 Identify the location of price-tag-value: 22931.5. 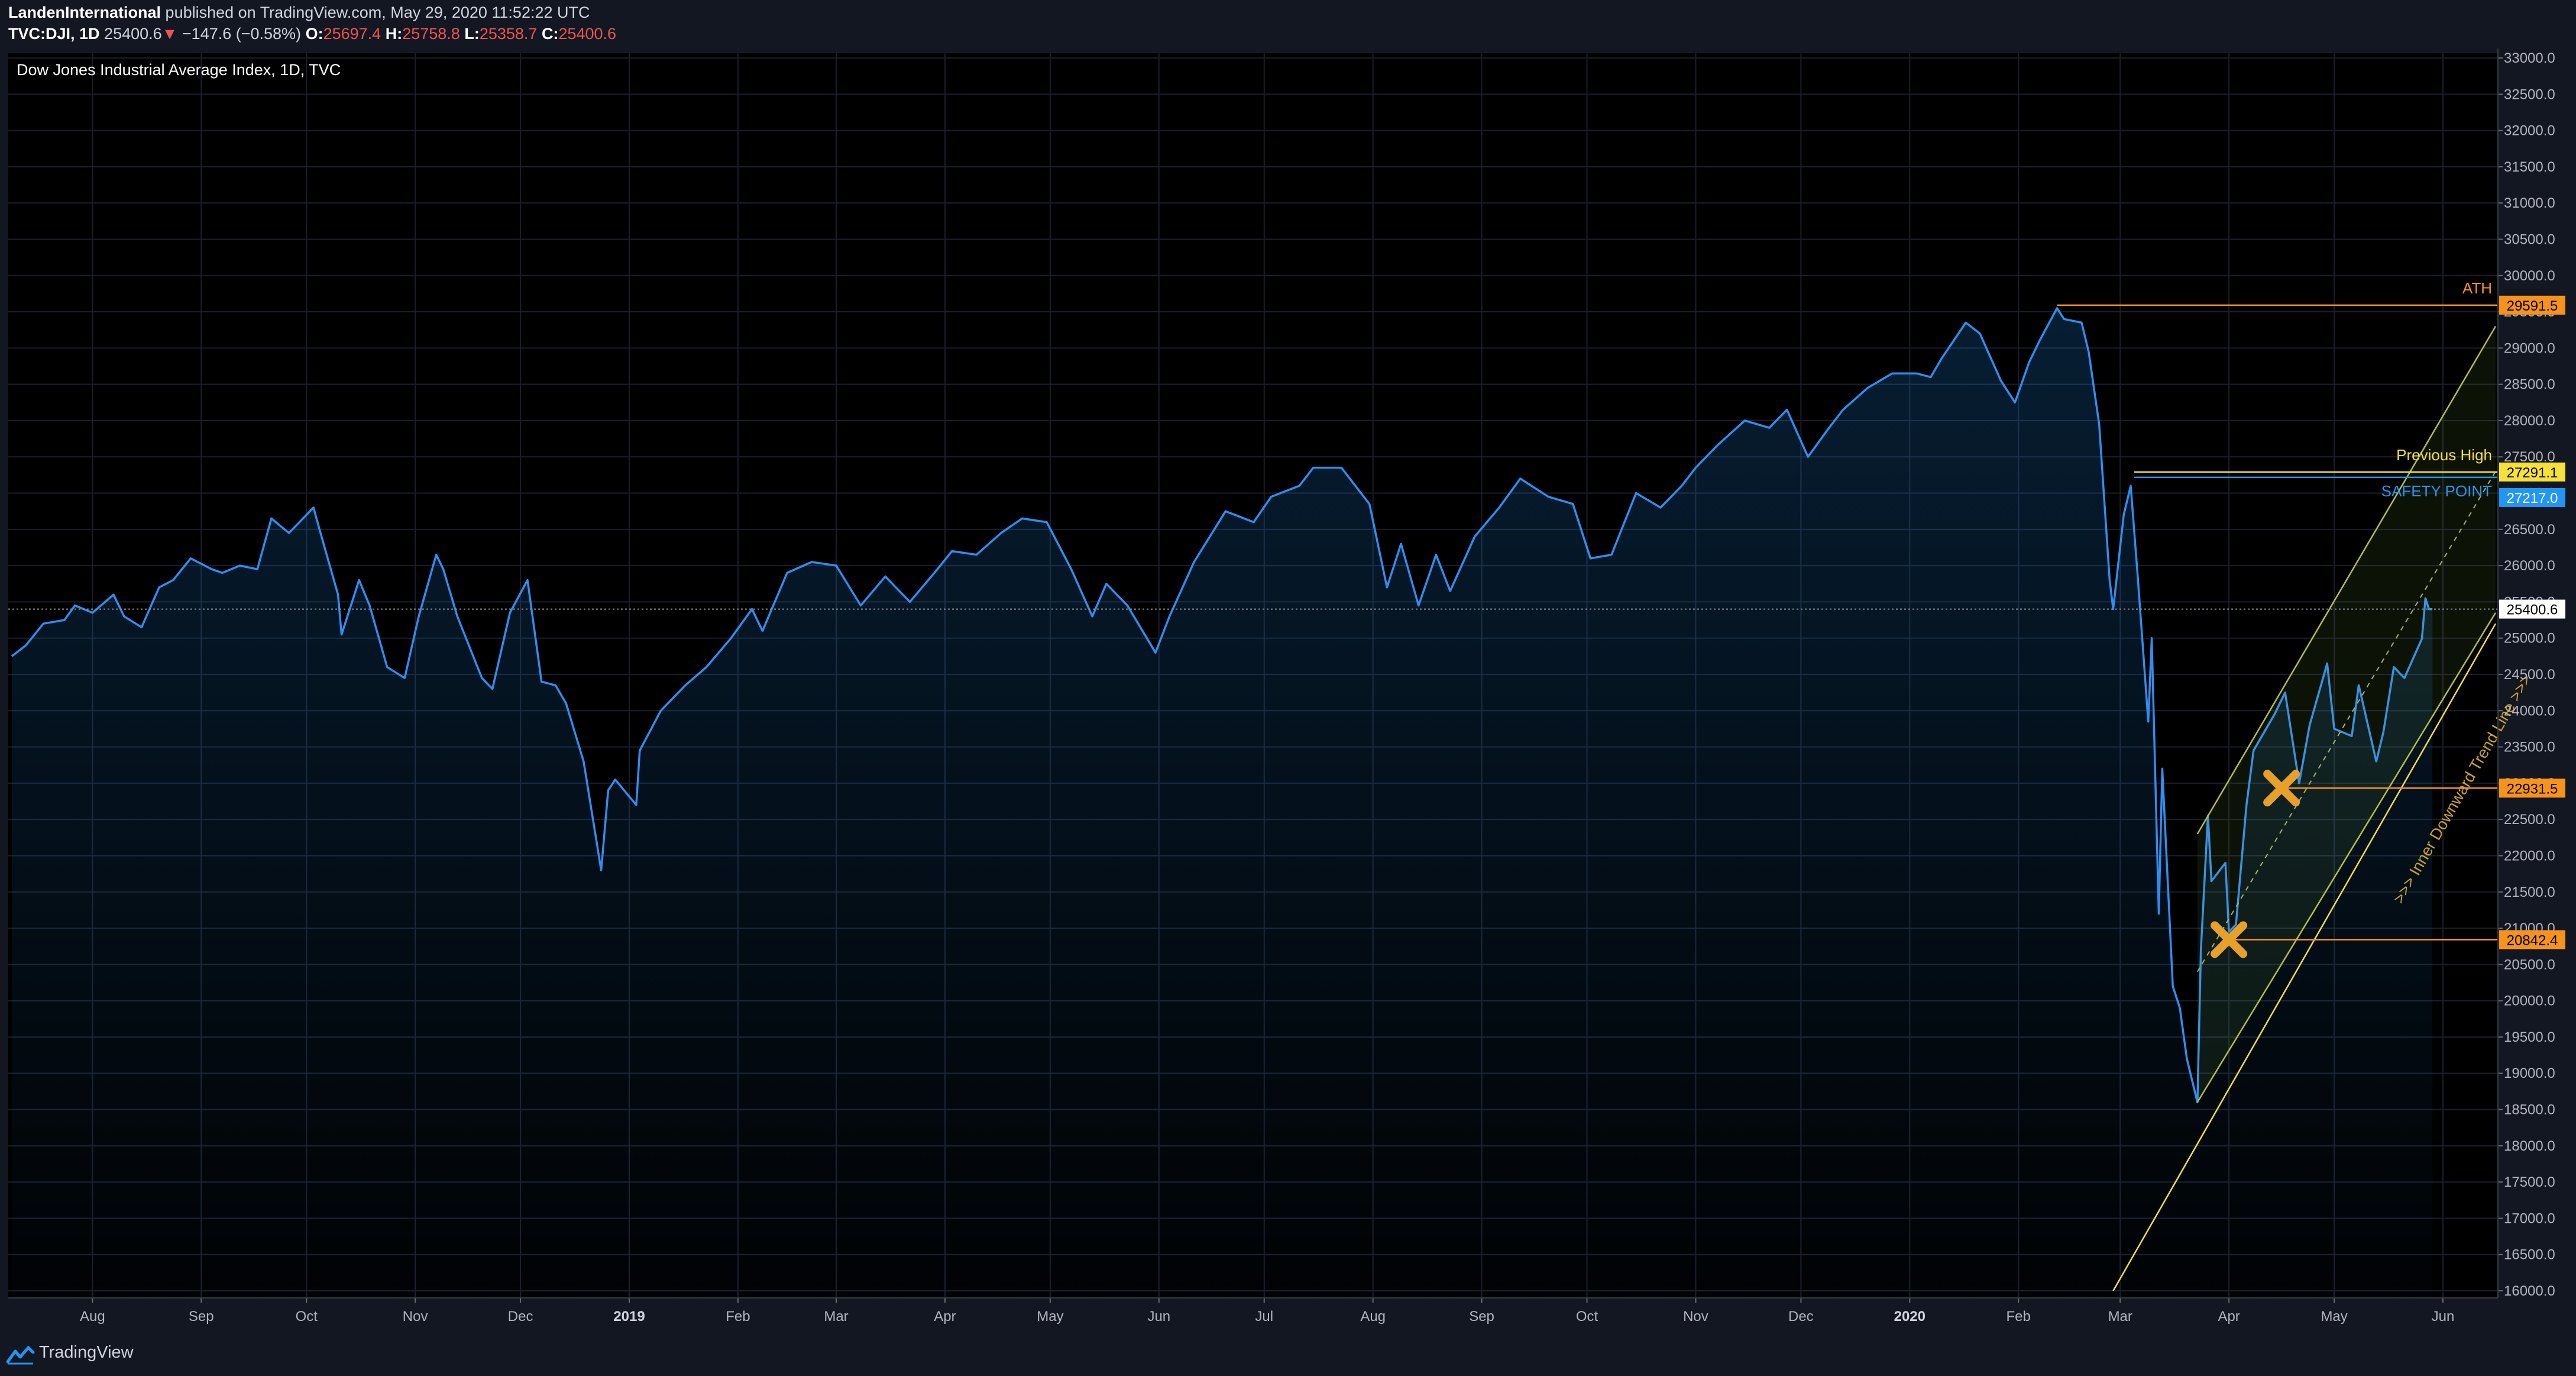
(2533, 789).